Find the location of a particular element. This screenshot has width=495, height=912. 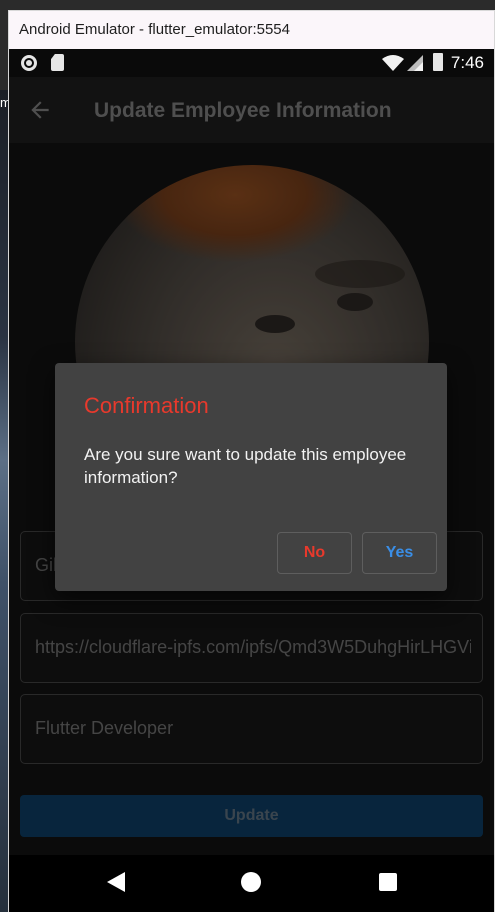

window-titlebar: Android Emulator - flutter_emulator:5554 is located at coordinates (251, 30).